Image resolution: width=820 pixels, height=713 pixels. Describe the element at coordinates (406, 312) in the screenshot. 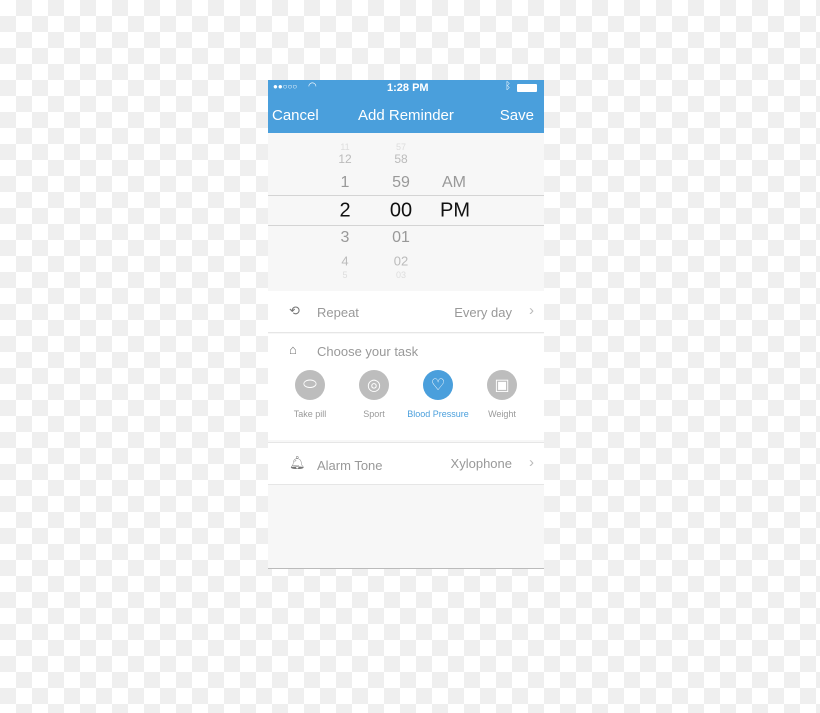

I see `repeat-row: ⟲ Repeat Every day ›` at that location.